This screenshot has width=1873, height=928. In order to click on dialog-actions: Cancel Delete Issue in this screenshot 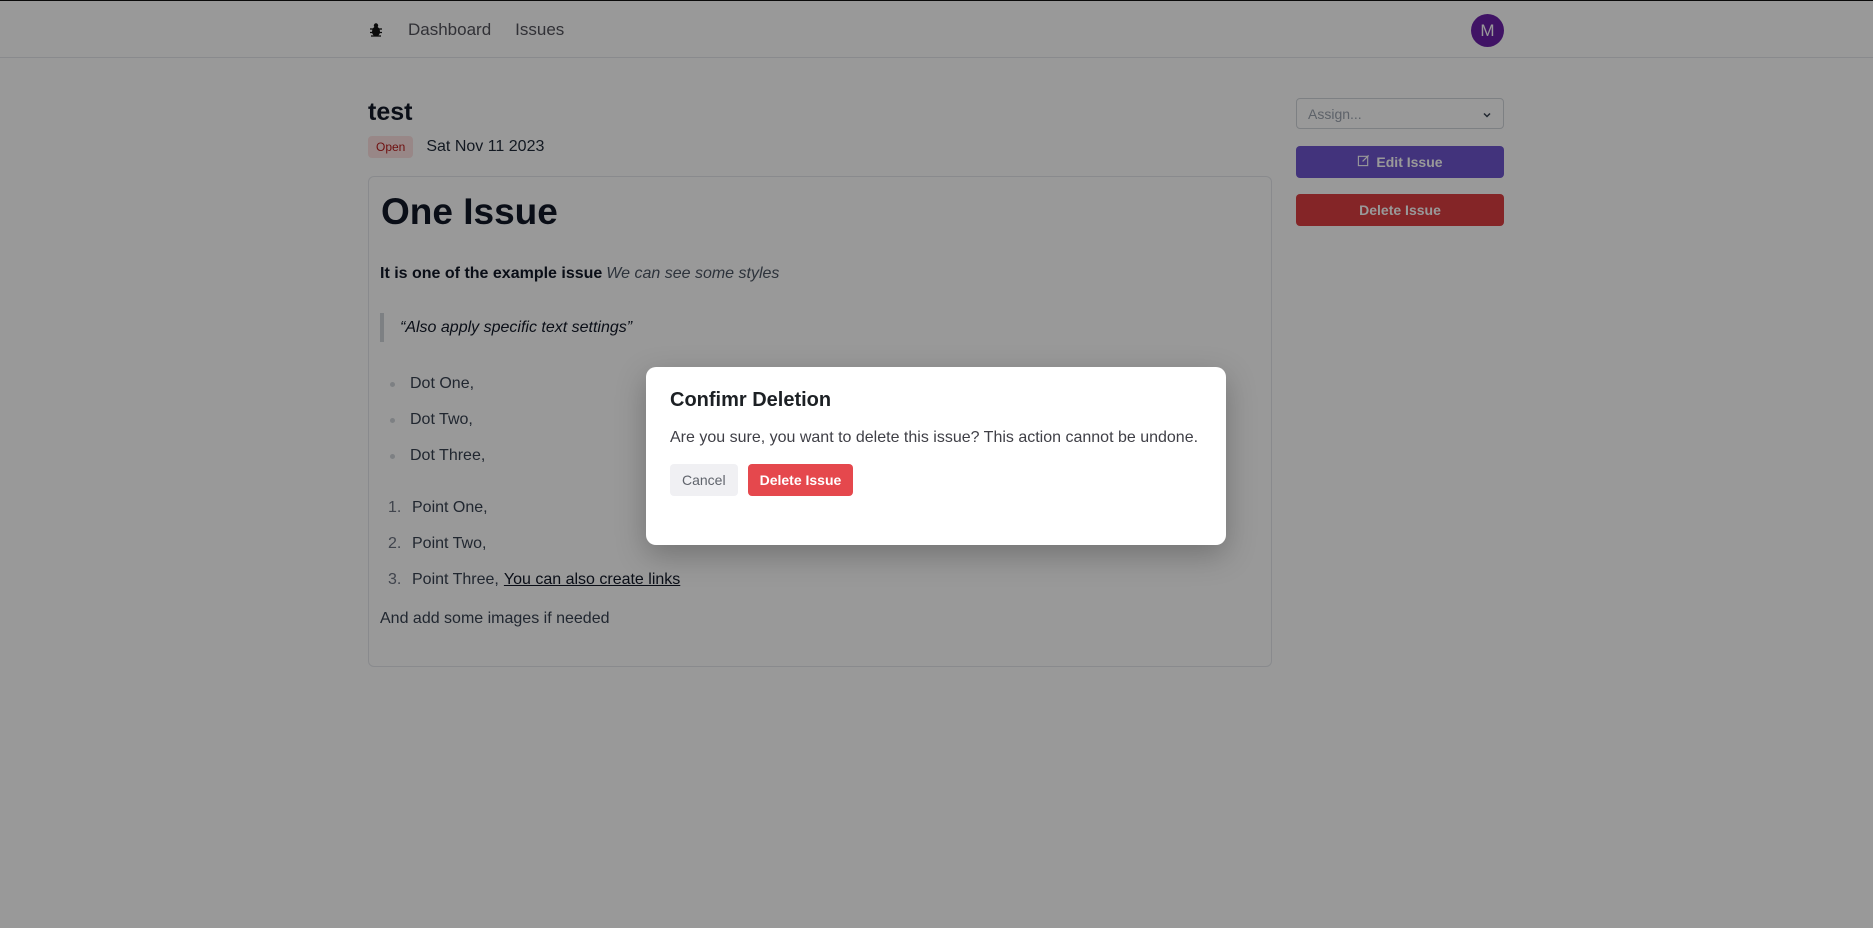, I will do `click(936, 480)`.